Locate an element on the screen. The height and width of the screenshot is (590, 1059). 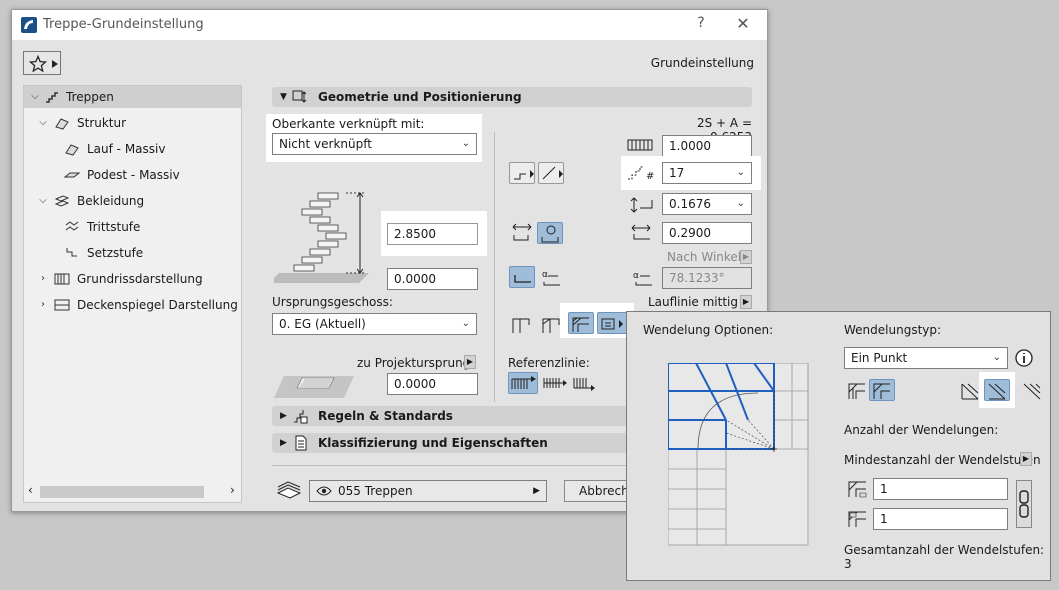
link-values-button is located at coordinates (1024, 504).